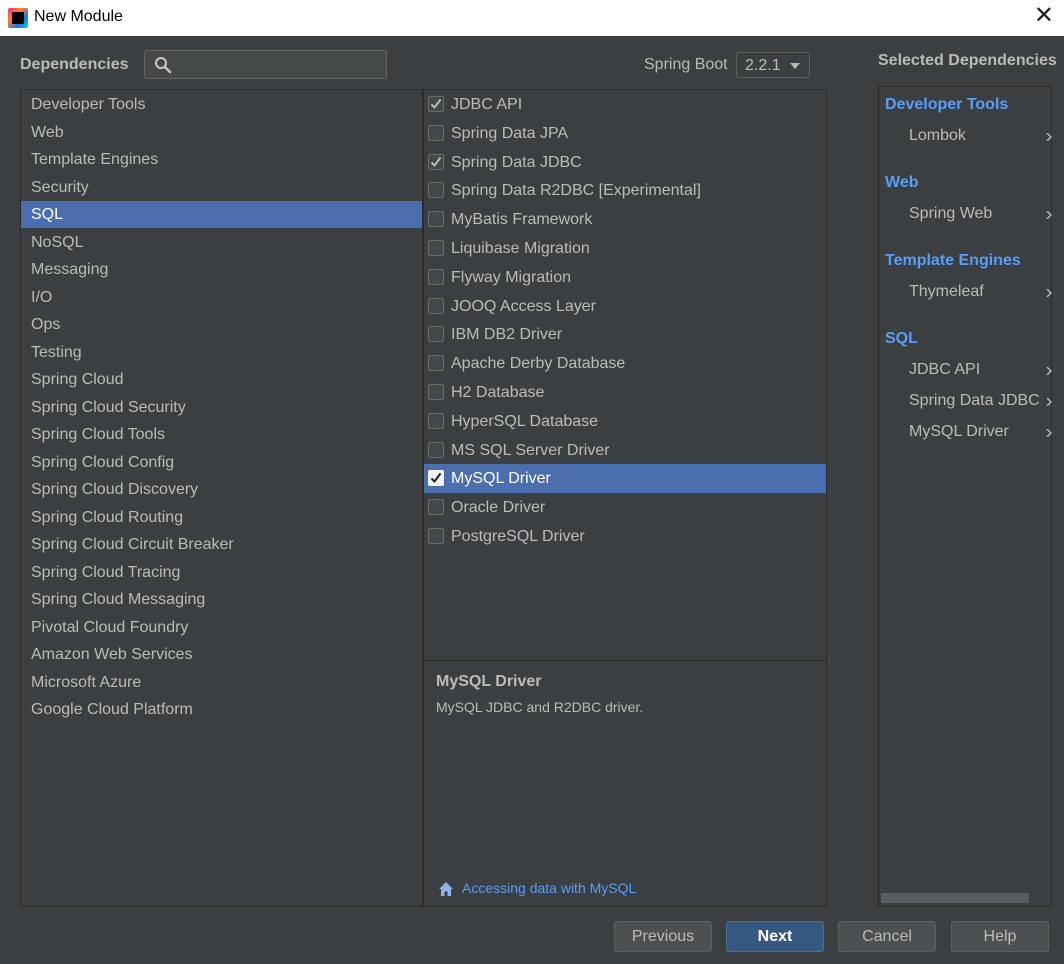 This screenshot has height=964, width=1064. I want to click on selected-dependency-item: Spring Web, so click(979, 214).